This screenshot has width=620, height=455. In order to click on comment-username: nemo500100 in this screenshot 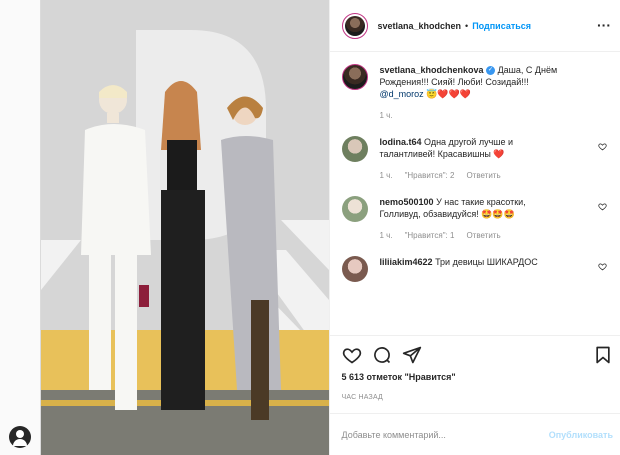, I will do `click(407, 202)`.